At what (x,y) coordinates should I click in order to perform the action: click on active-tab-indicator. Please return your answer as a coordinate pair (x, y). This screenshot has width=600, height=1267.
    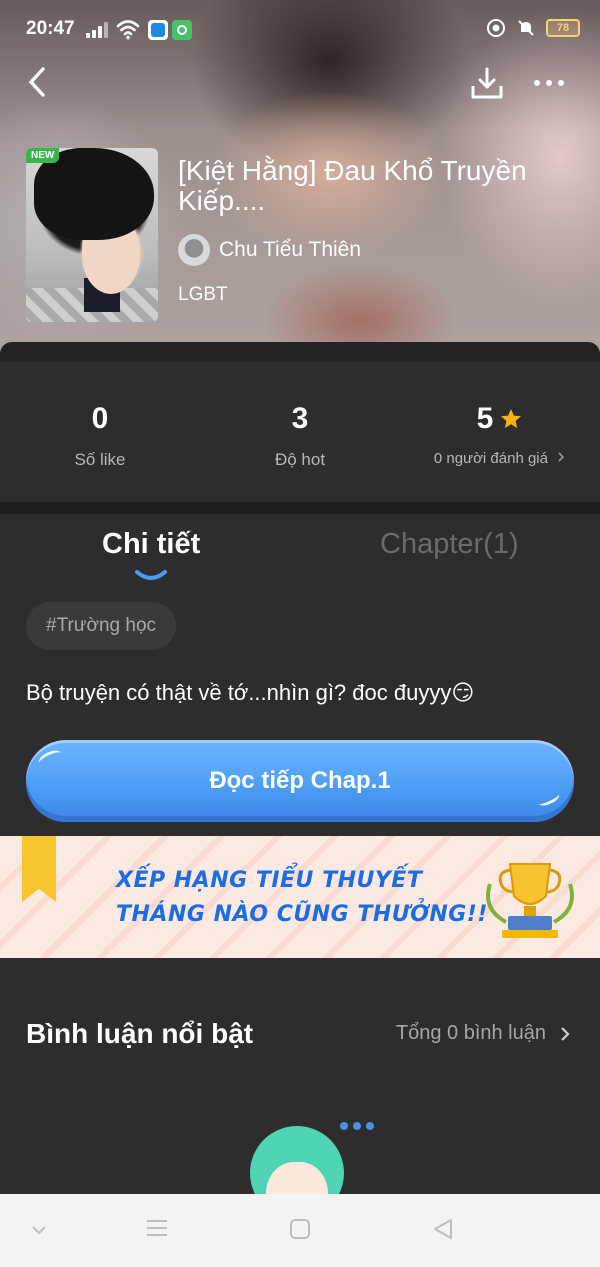
    Looking at the image, I should click on (151, 575).